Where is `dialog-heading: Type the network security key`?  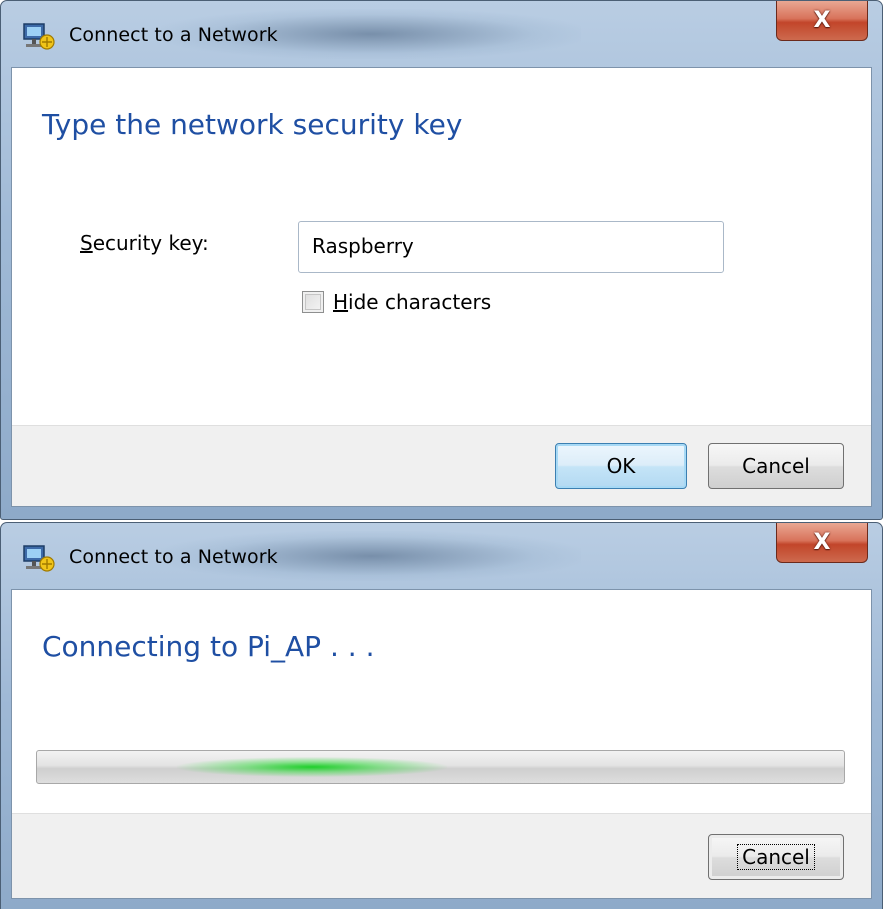 dialog-heading: Type the network security key is located at coordinates (252, 124).